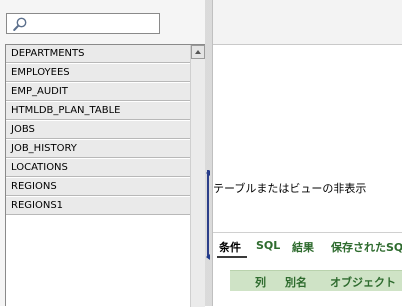  I want to click on tab-saved-sql: 保存されたSQL, so click(366, 247).